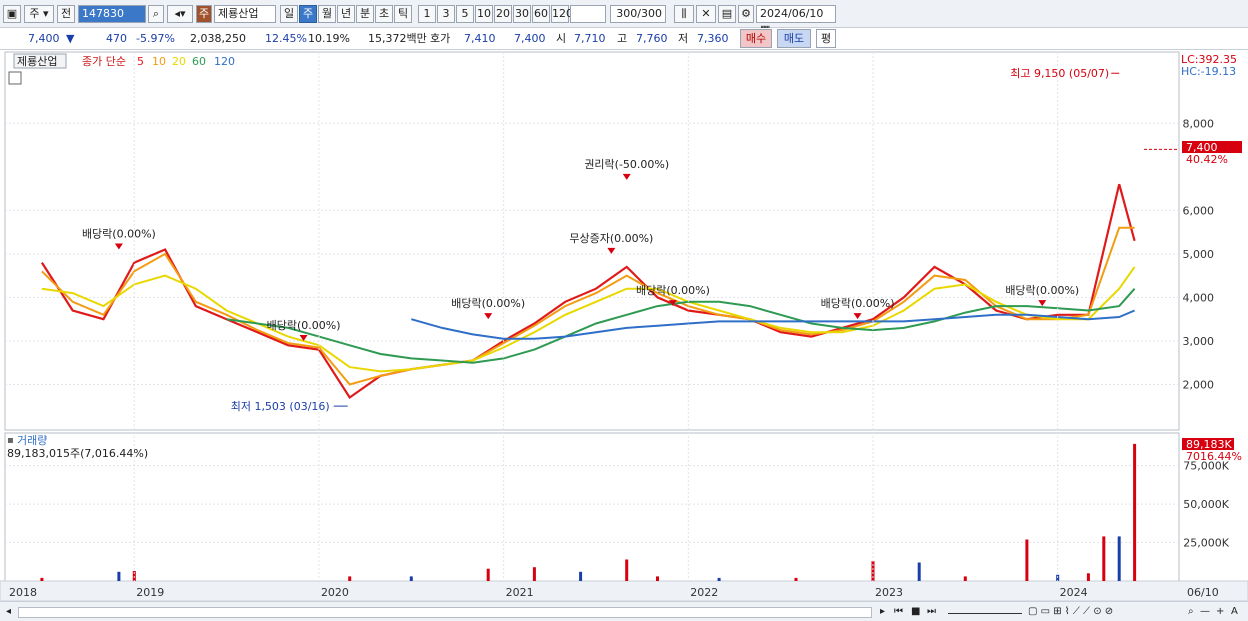 The height and width of the screenshot is (621, 1248). What do you see at coordinates (1208, 71) in the screenshot?
I see `hc-label: HC:-19.13` at bounding box center [1208, 71].